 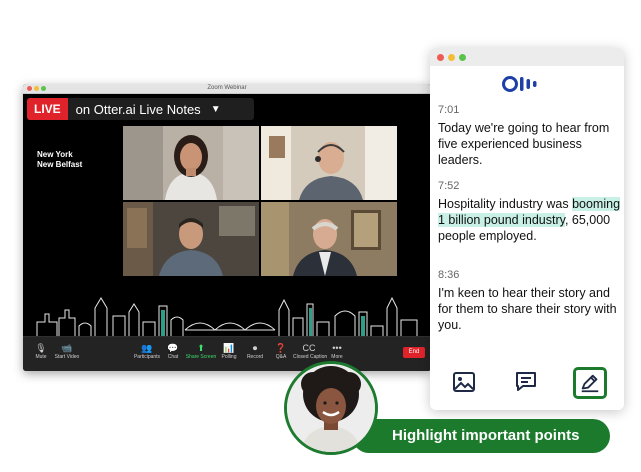 I want to click on city-label: New York New Belfast, so click(x=59, y=160).